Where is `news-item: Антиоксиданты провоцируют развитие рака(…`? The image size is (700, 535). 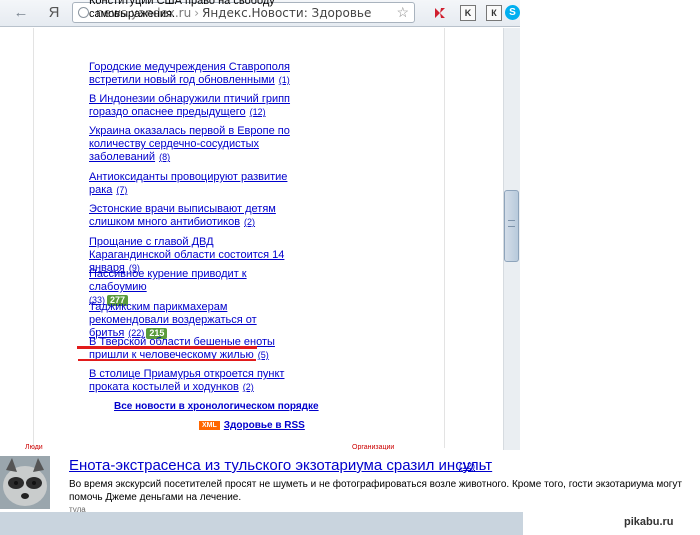 news-item: Антиоксиданты провоцируют развитие рака(… is located at coordinates (191, 184).